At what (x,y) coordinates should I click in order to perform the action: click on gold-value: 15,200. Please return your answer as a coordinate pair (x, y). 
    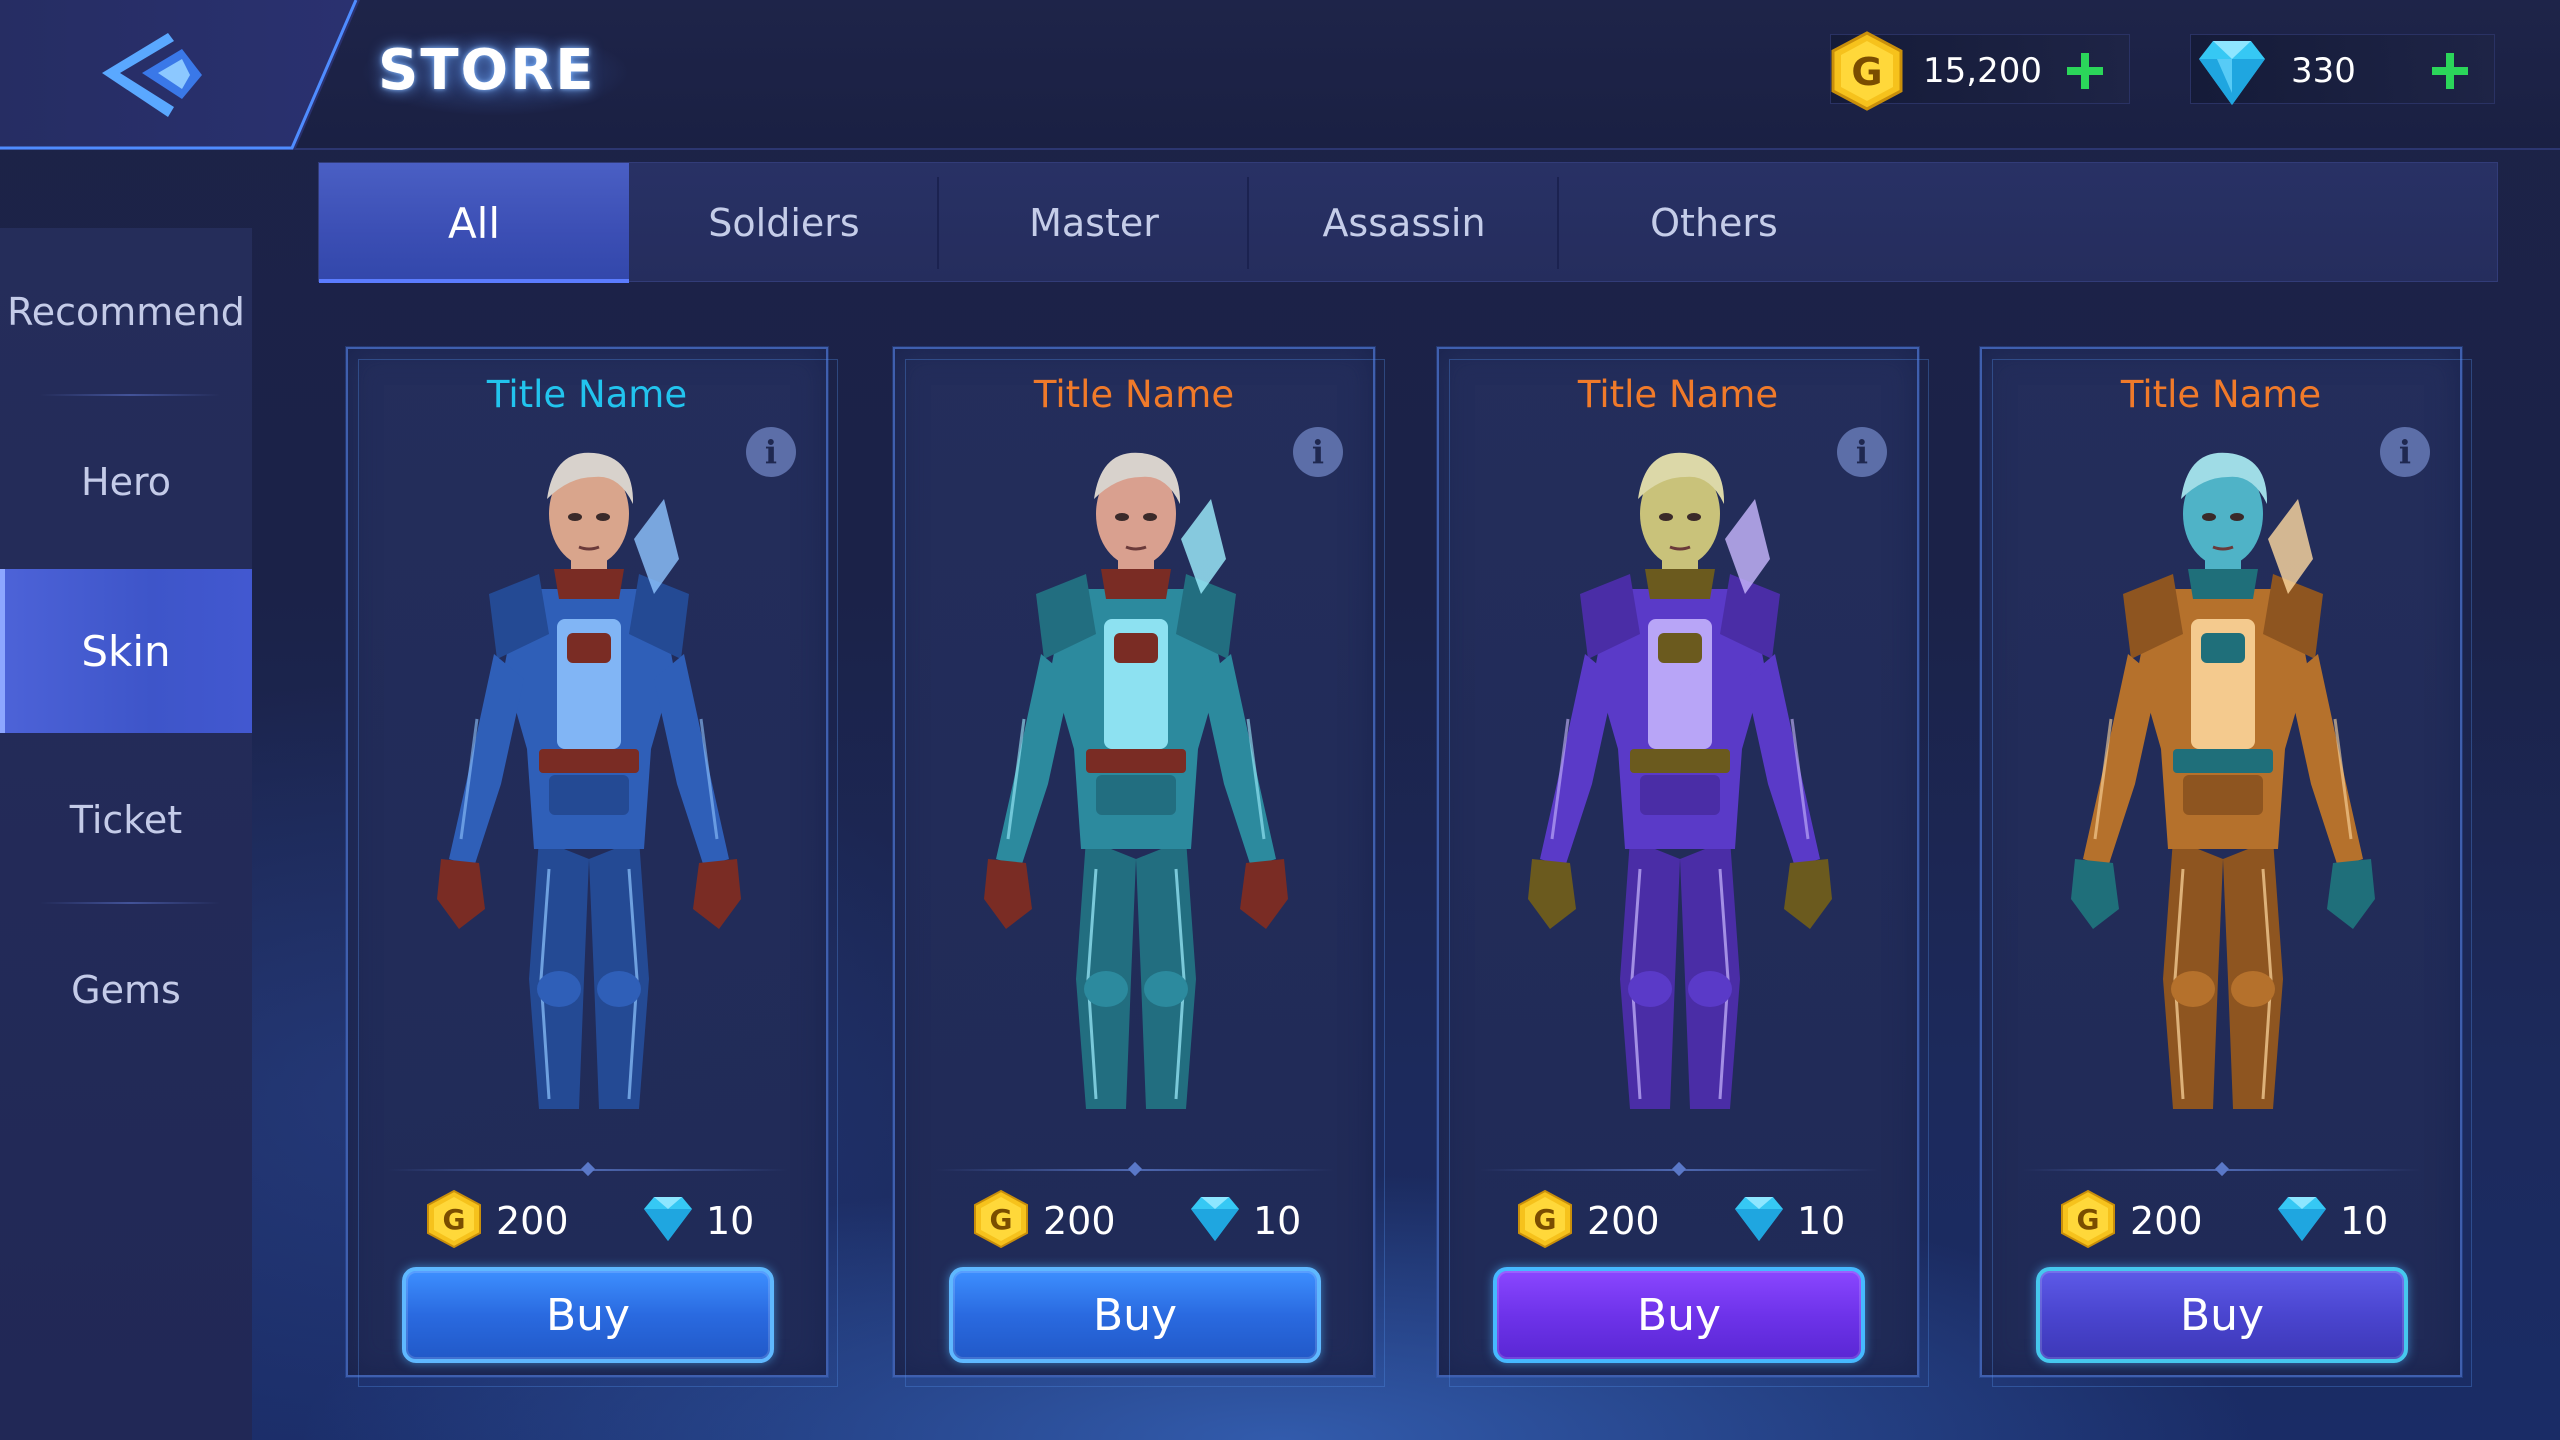
    Looking at the image, I should click on (1982, 71).